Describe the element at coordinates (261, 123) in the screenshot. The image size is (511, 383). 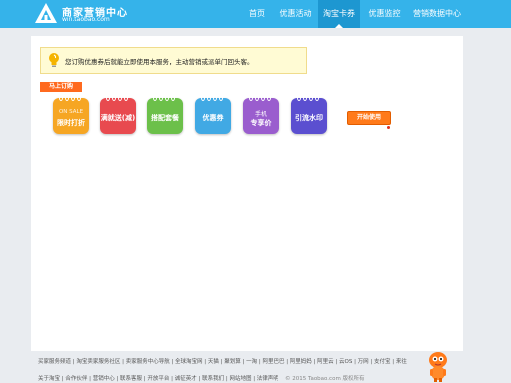
I see `tool-label: 专享价` at that location.